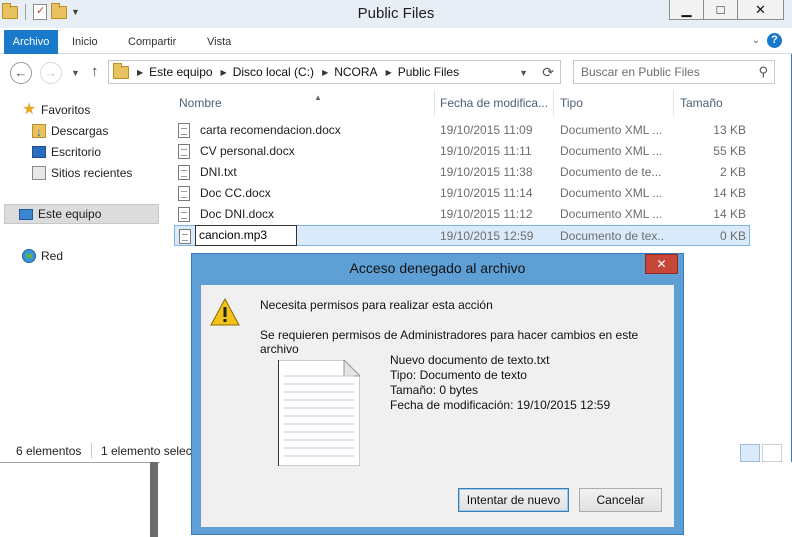 Image resolution: width=792 pixels, height=537 pixels. What do you see at coordinates (200, 103) in the screenshot?
I see `column-label: Nombre` at bounding box center [200, 103].